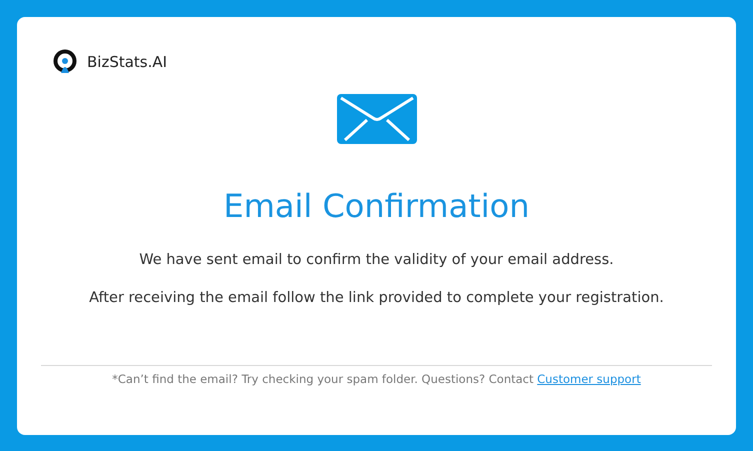  Describe the element at coordinates (376, 379) in the screenshot. I see `footer-note: *Can’t find the email? Try checking your spam folder. Questions? Contact Customer support` at that location.